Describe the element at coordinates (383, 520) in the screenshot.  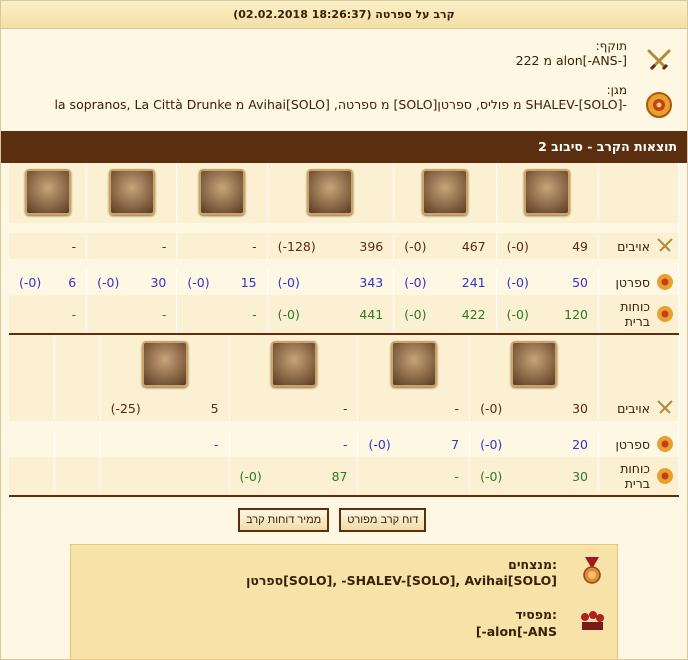
I see `detailed-report-button: דוח קרב מפורט` at that location.